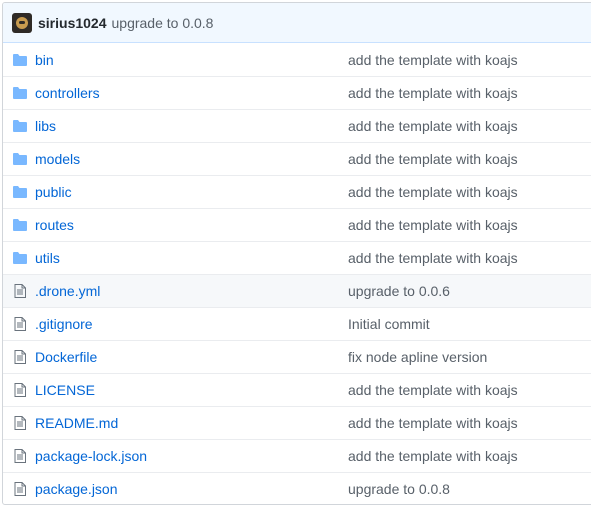 Image resolution: width=591 pixels, height=507 pixels. I want to click on file-name-link: .gitignore, so click(191, 324).